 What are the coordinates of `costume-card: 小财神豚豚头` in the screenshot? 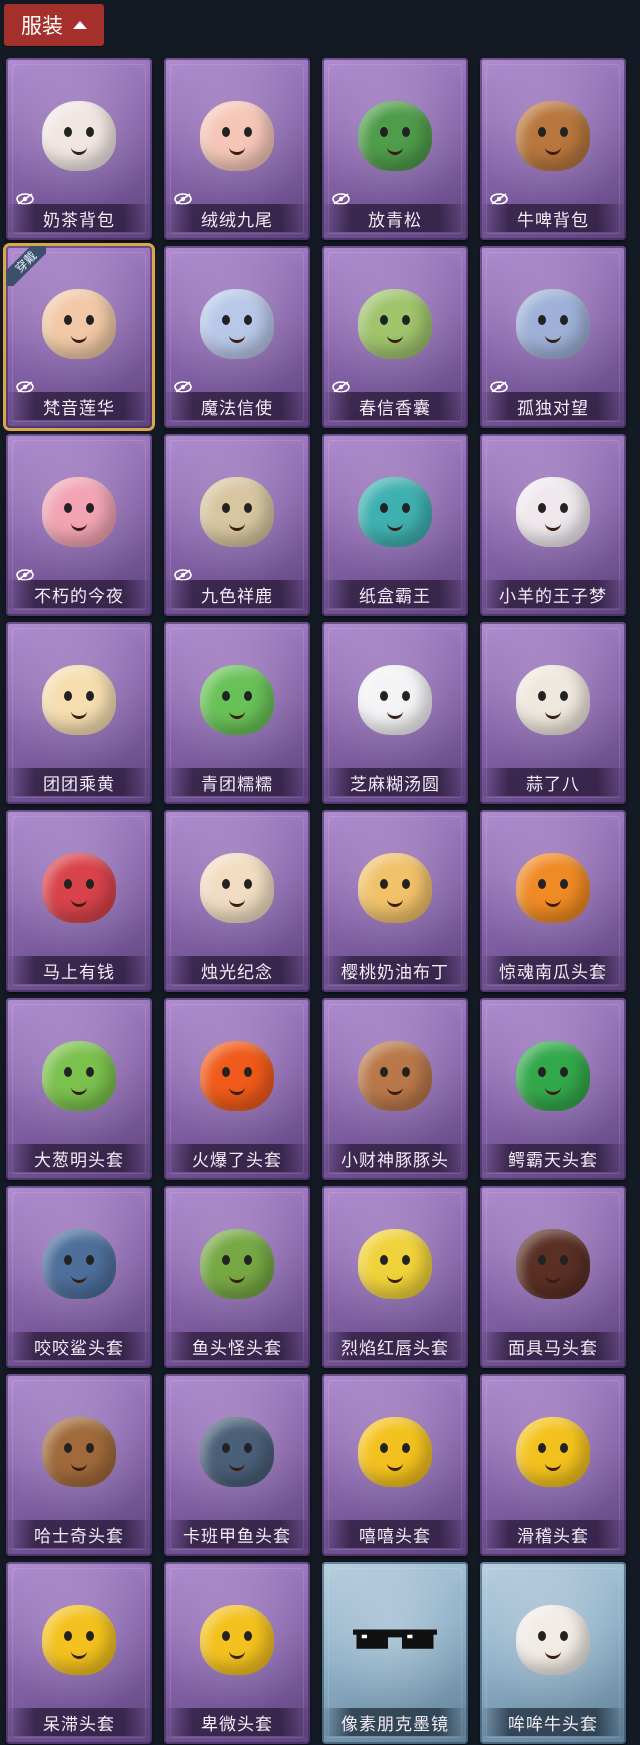 It's located at (395, 1089).